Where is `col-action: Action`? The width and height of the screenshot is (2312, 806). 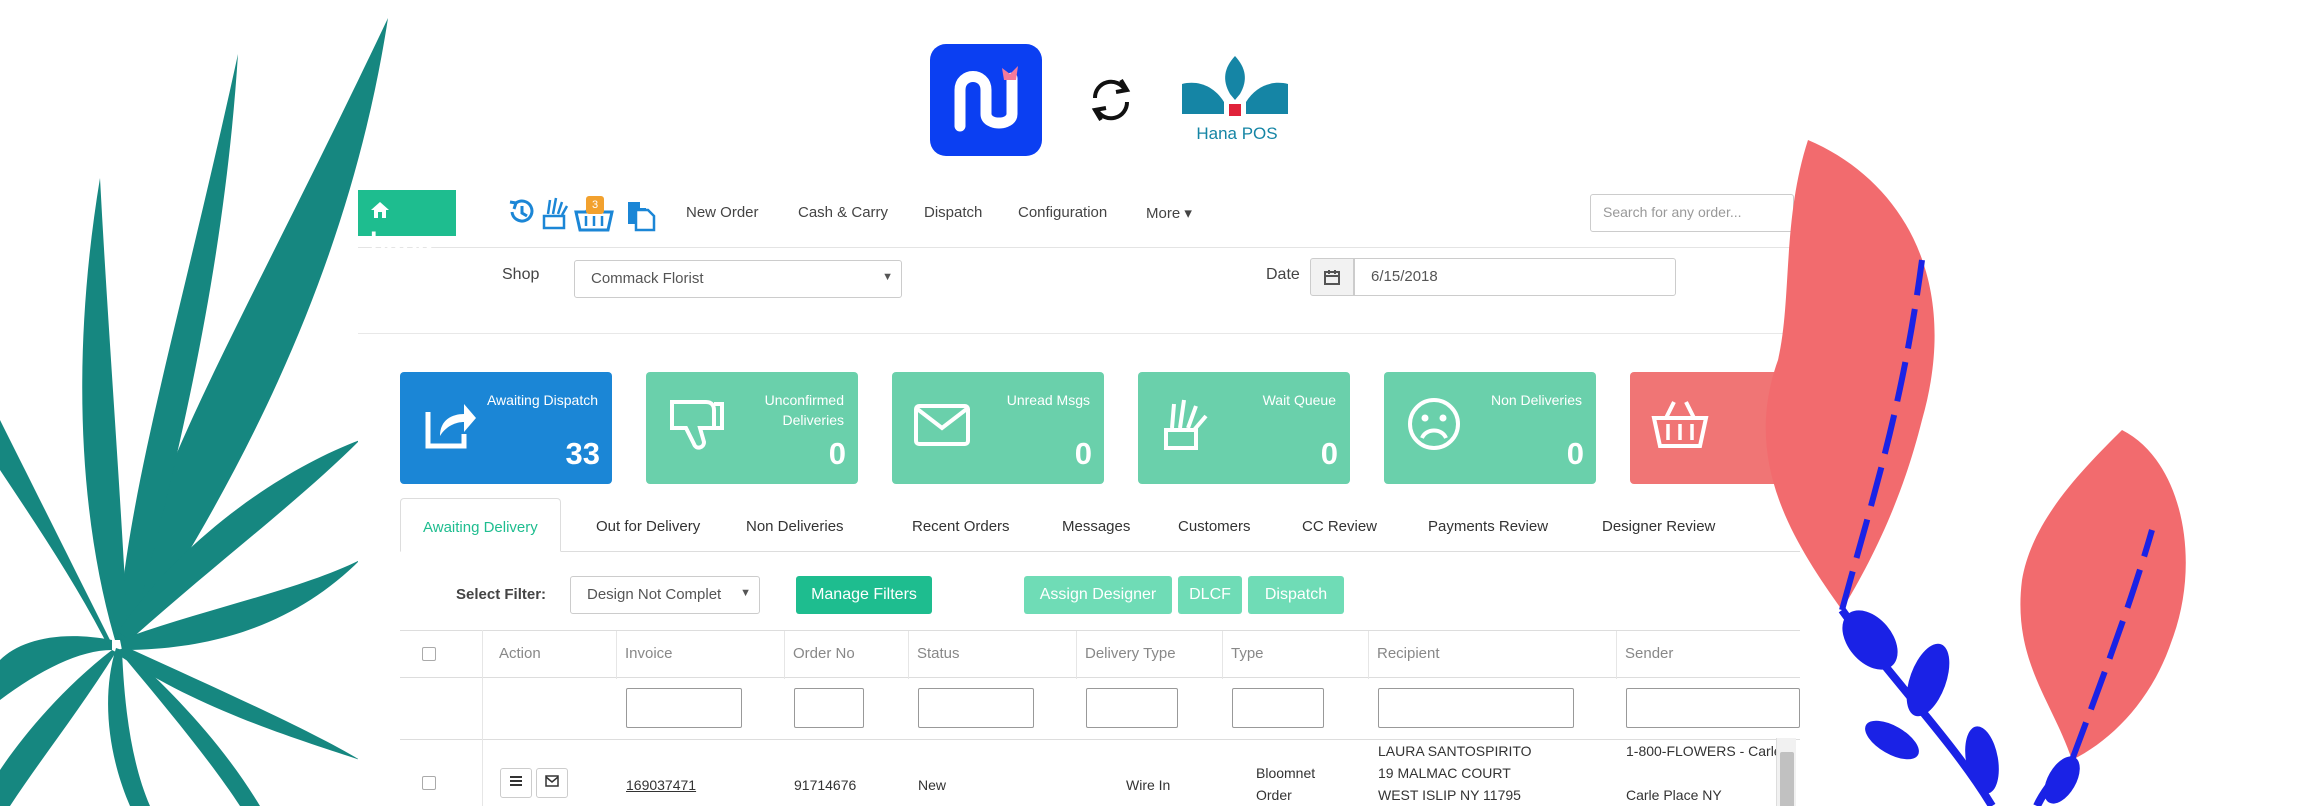 col-action: Action is located at coordinates (549, 655).